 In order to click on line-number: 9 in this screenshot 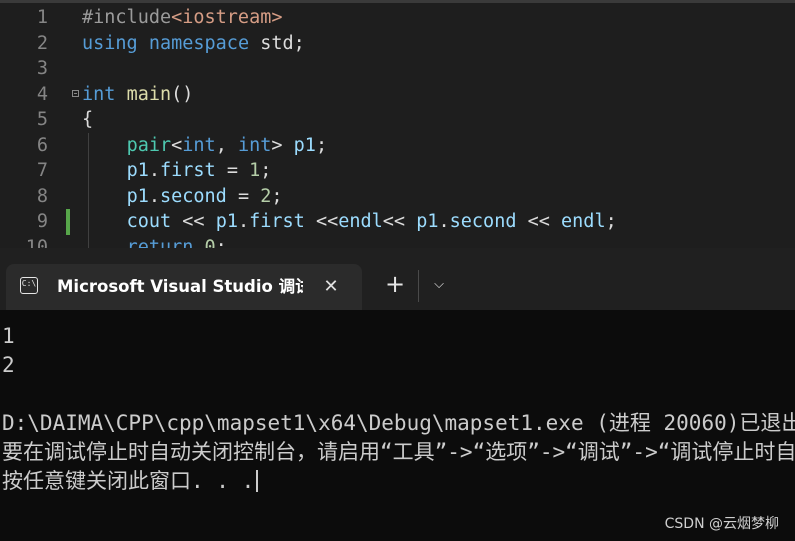, I will do `click(42, 221)`.